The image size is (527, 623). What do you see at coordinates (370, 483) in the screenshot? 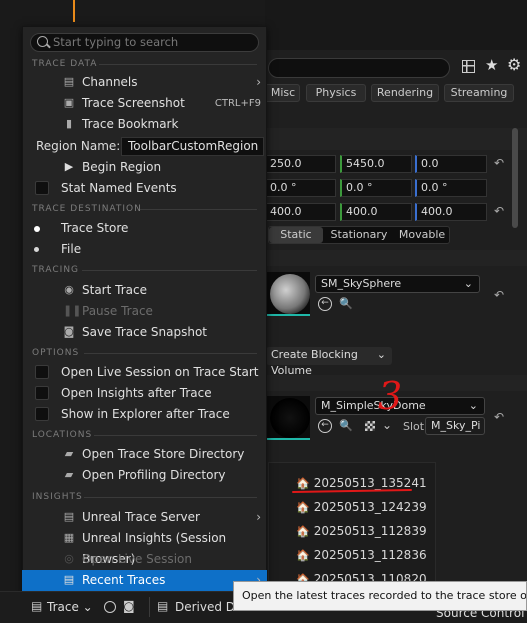
I see `recent-trace-label: 20250513_135241` at bounding box center [370, 483].